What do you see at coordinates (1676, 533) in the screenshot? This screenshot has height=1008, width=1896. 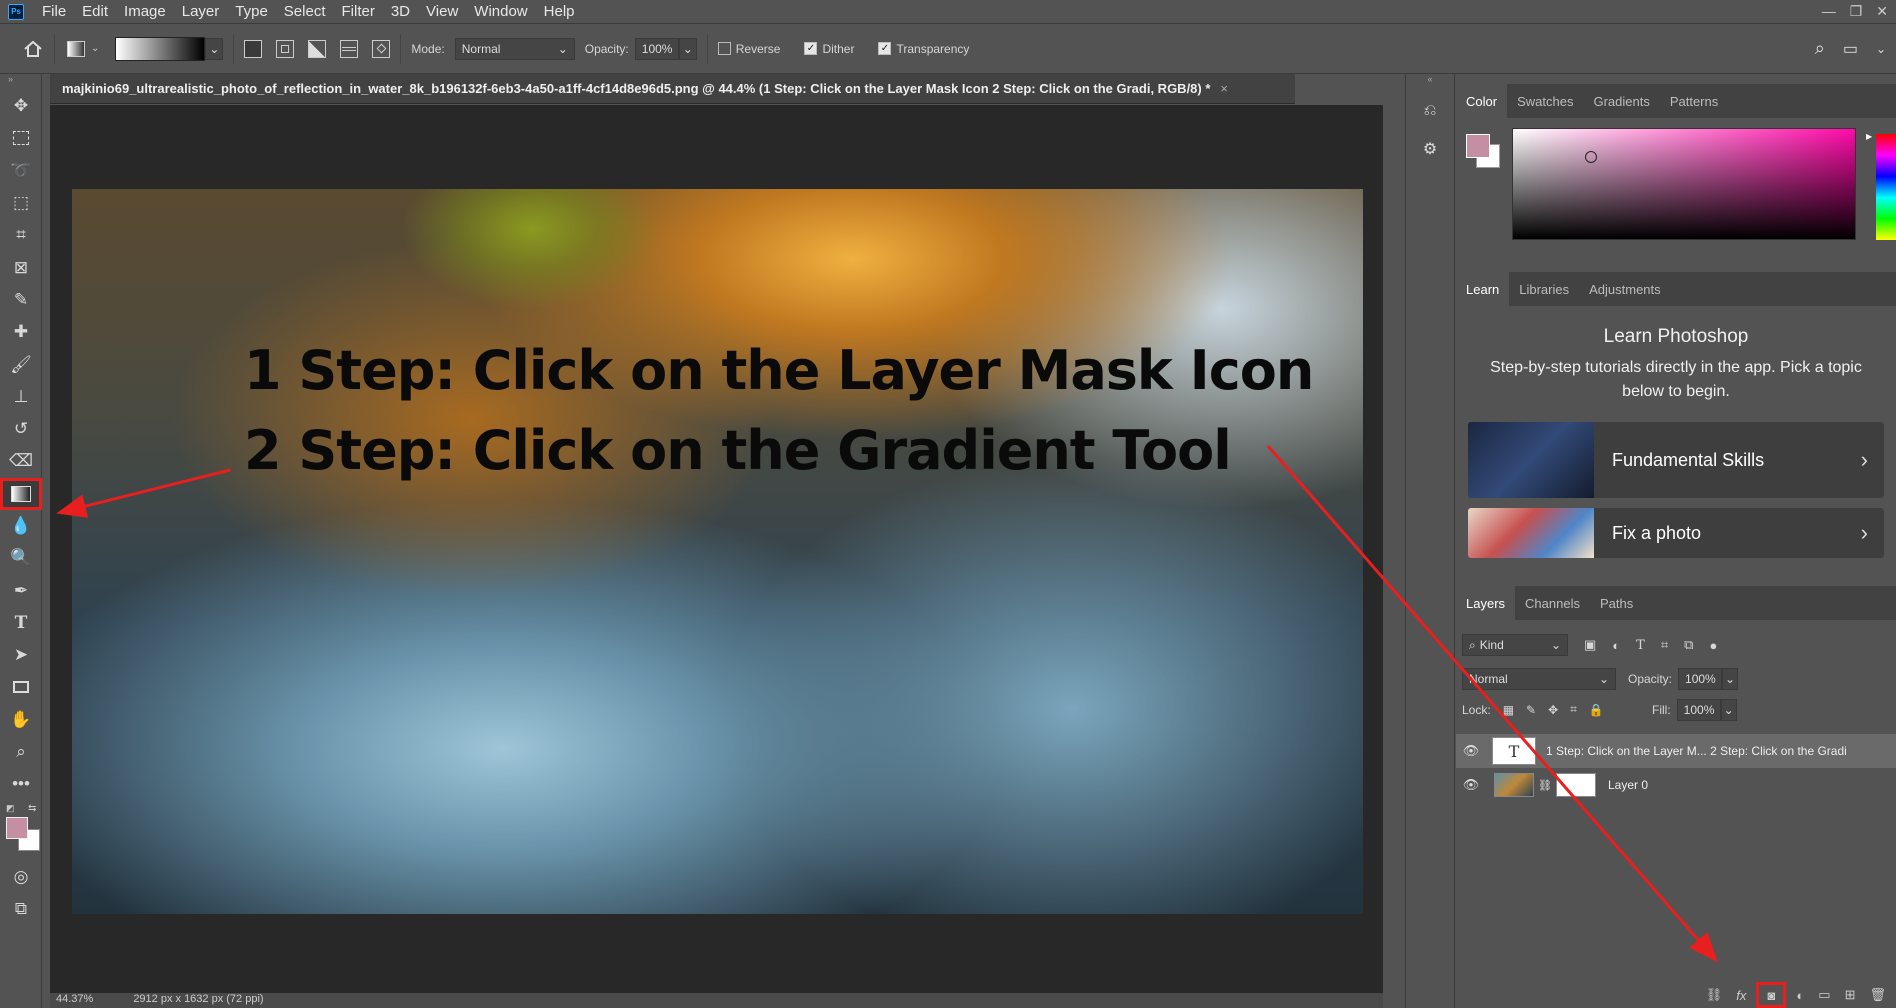 I see `learn-card-fix-a-photo: Fix a photo ›` at bounding box center [1676, 533].